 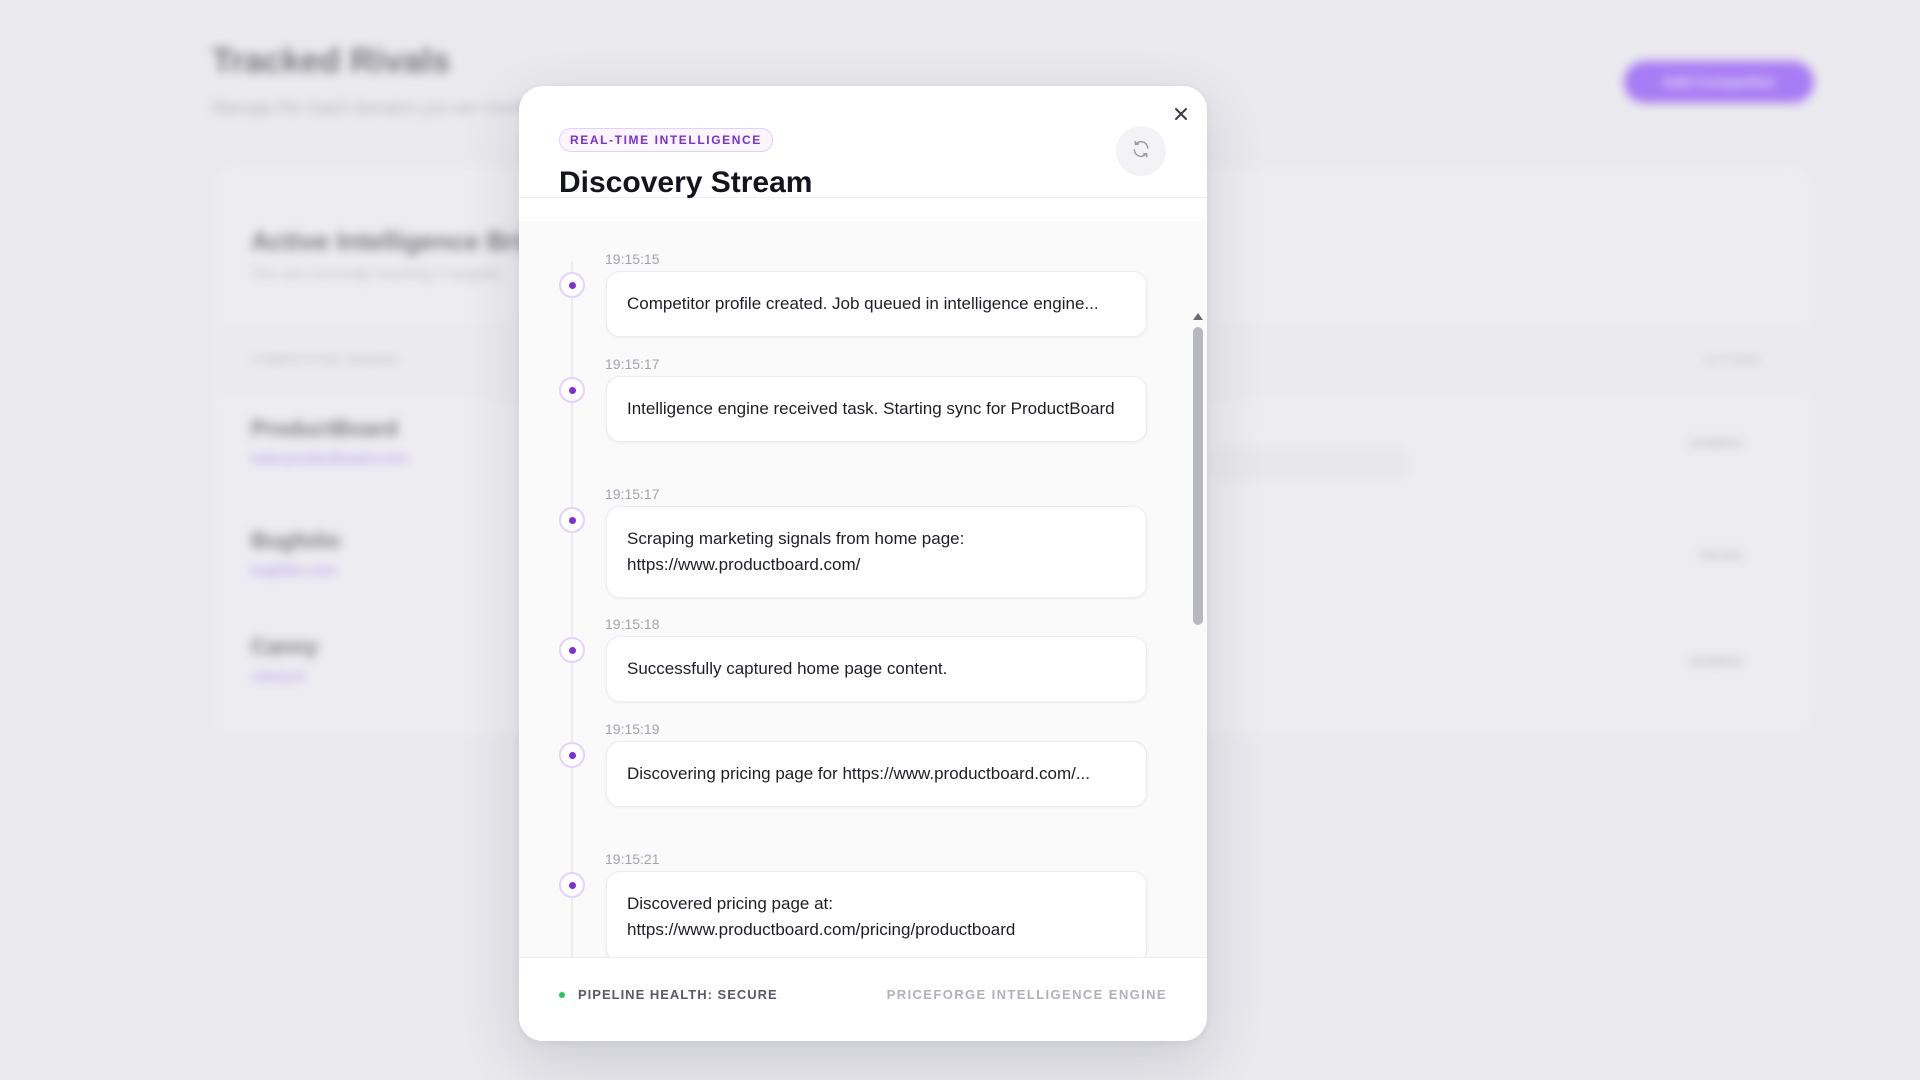 I want to click on event-message: Successfully captured home page content., so click(x=876, y=669).